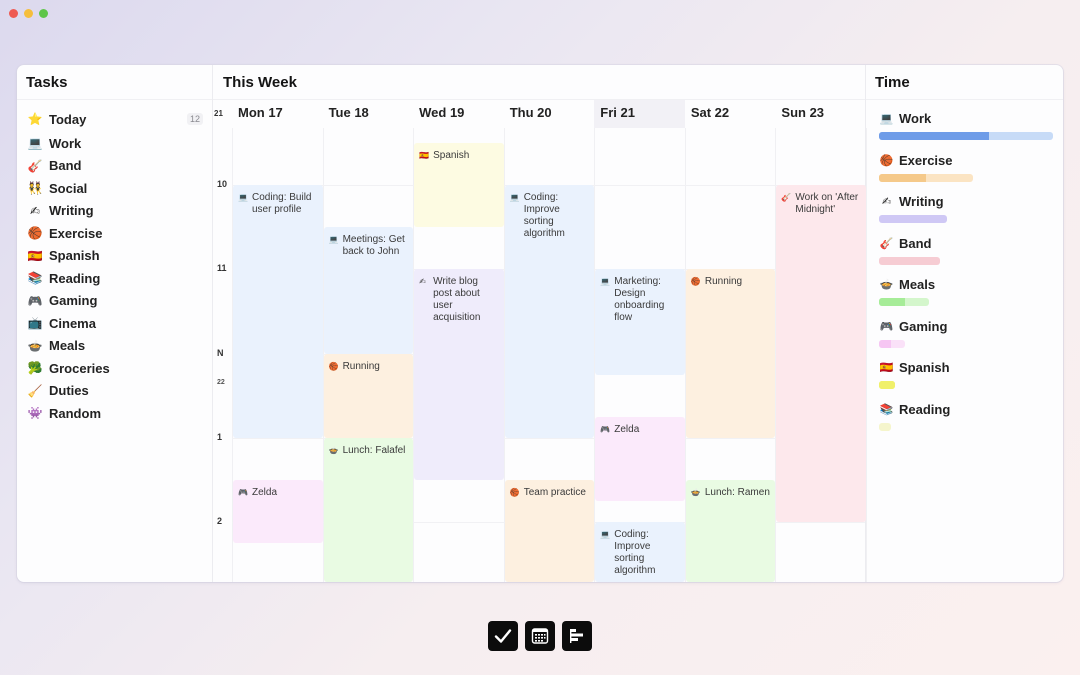 The width and height of the screenshot is (1080, 675). What do you see at coordinates (917, 284) in the screenshot?
I see `time-item-label: Meals` at bounding box center [917, 284].